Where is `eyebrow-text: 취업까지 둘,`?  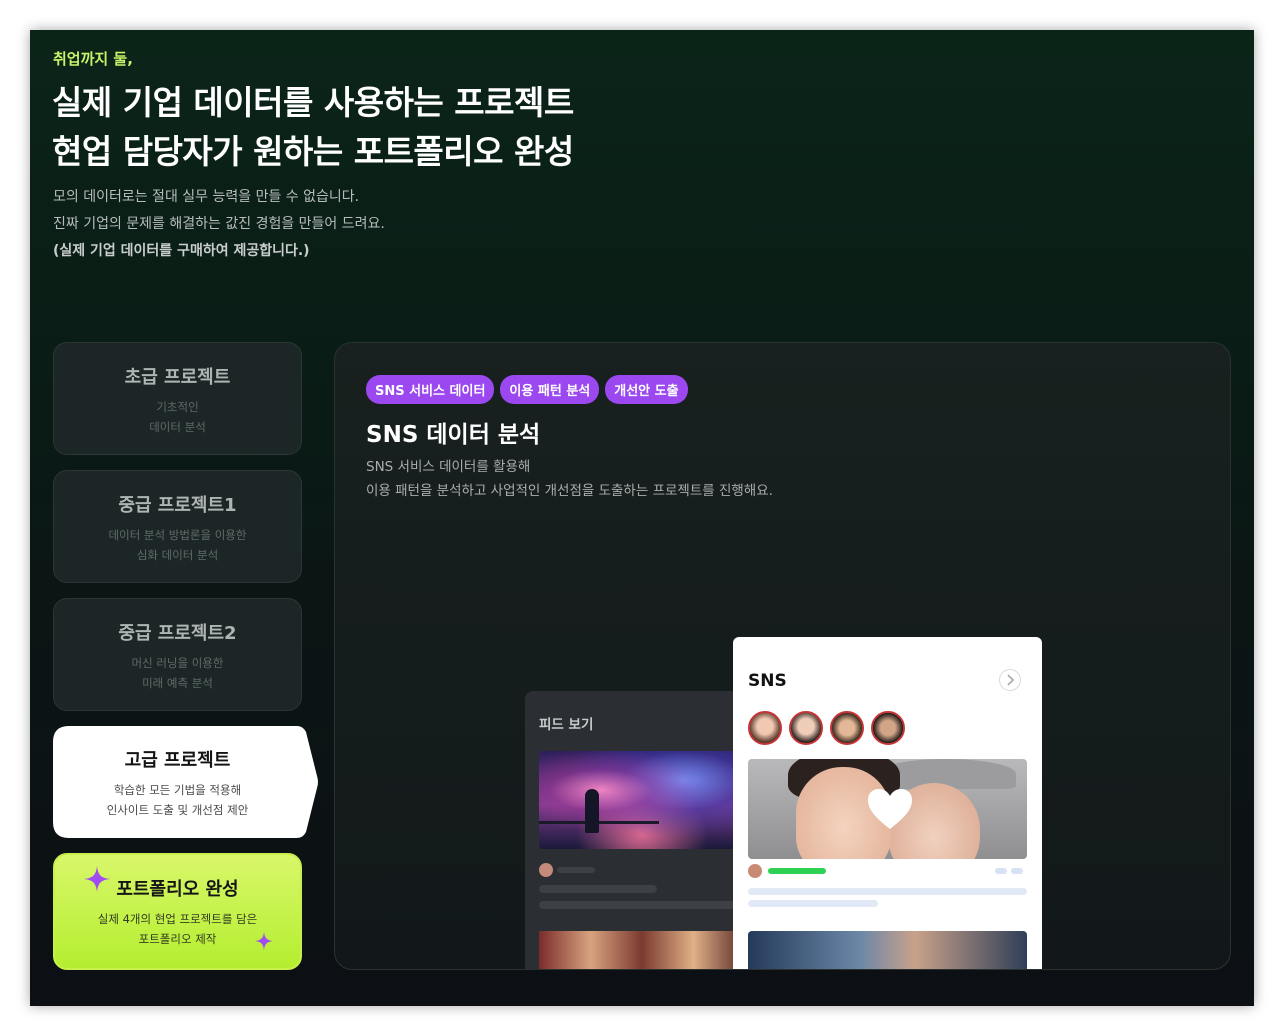
eyebrow-text: 취업까지 둘, is located at coordinates (93, 59).